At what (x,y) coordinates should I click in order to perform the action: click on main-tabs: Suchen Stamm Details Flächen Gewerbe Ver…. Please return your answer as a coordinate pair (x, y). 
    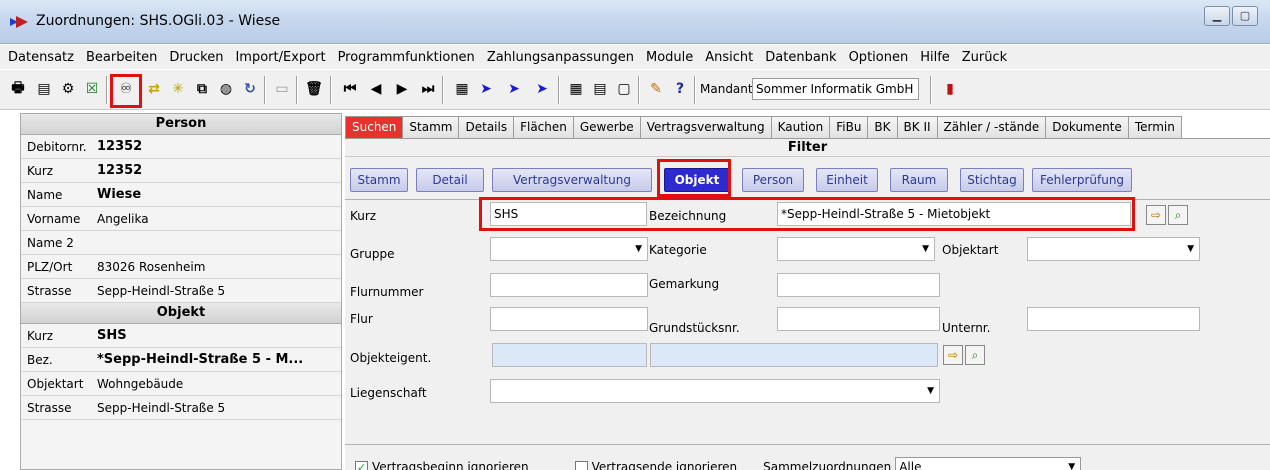
    Looking at the image, I should click on (807, 127).